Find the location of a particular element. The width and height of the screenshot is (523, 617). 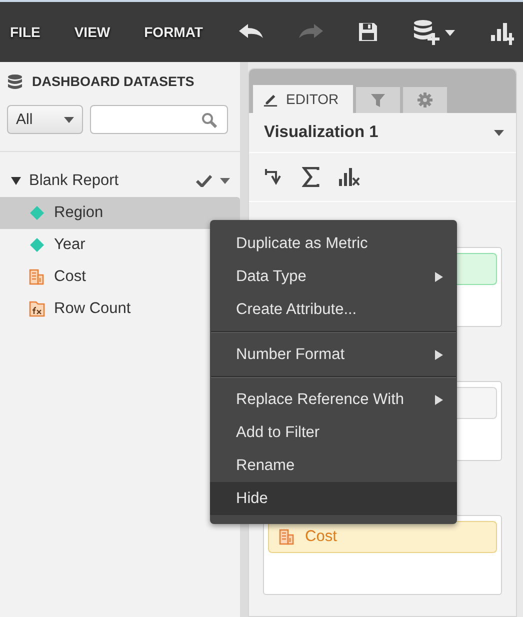

menu-item: VIEW is located at coordinates (92, 32).